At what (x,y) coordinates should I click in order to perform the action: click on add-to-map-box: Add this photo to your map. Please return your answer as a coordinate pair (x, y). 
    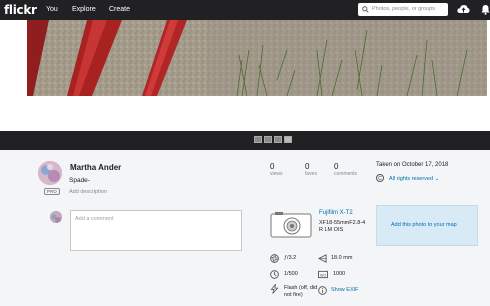
    Looking at the image, I should click on (427, 225).